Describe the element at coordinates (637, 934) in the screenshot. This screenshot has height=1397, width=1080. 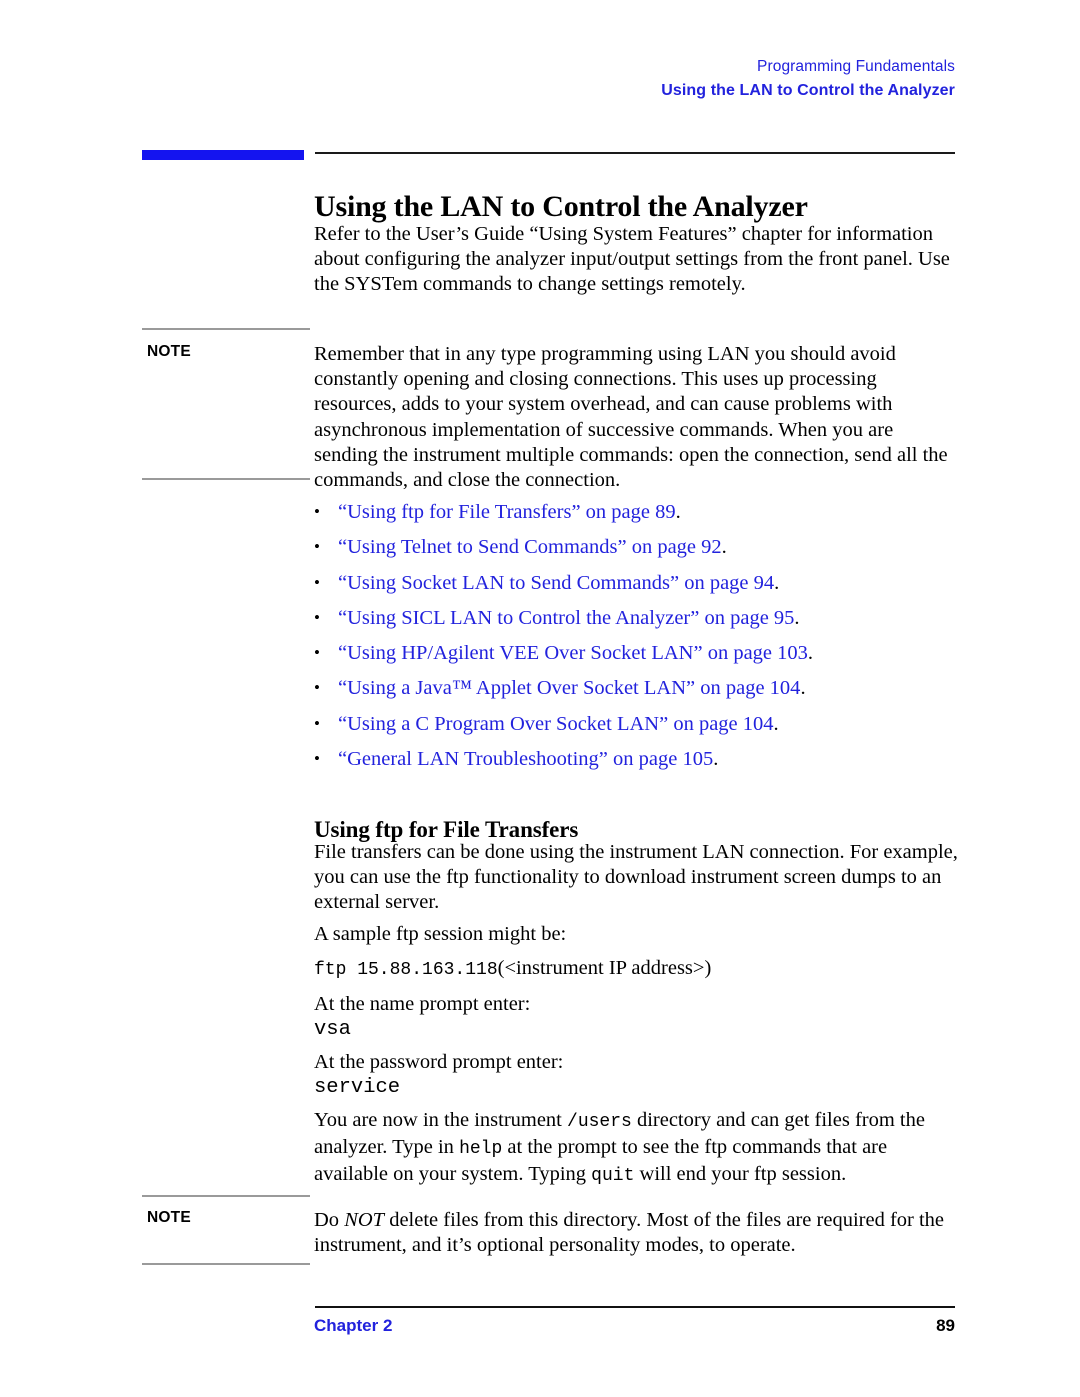
I see `section-paragraph-2-block: A sample ftp session might be:` at that location.